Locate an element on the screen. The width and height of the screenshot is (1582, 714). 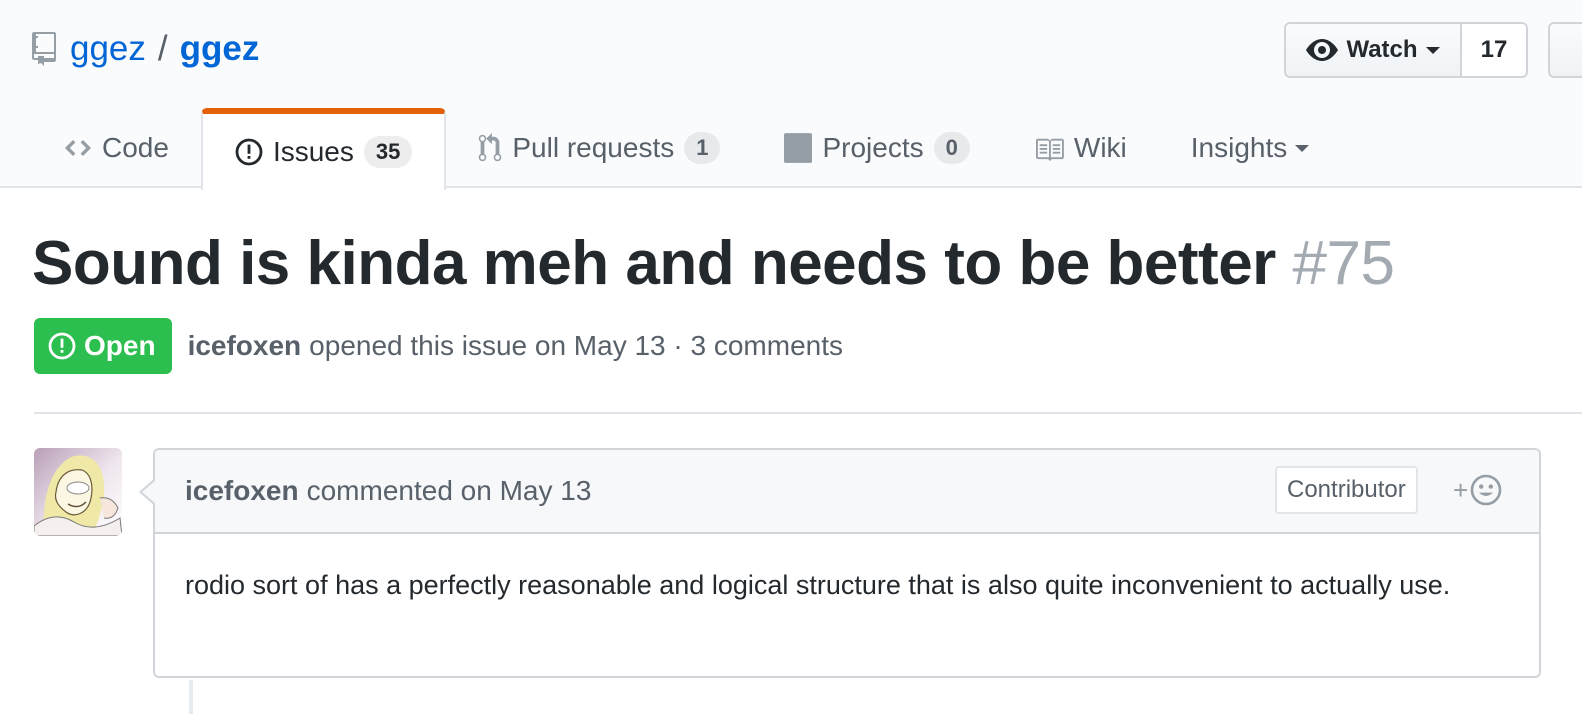
eye-icon is located at coordinates (1322, 50).